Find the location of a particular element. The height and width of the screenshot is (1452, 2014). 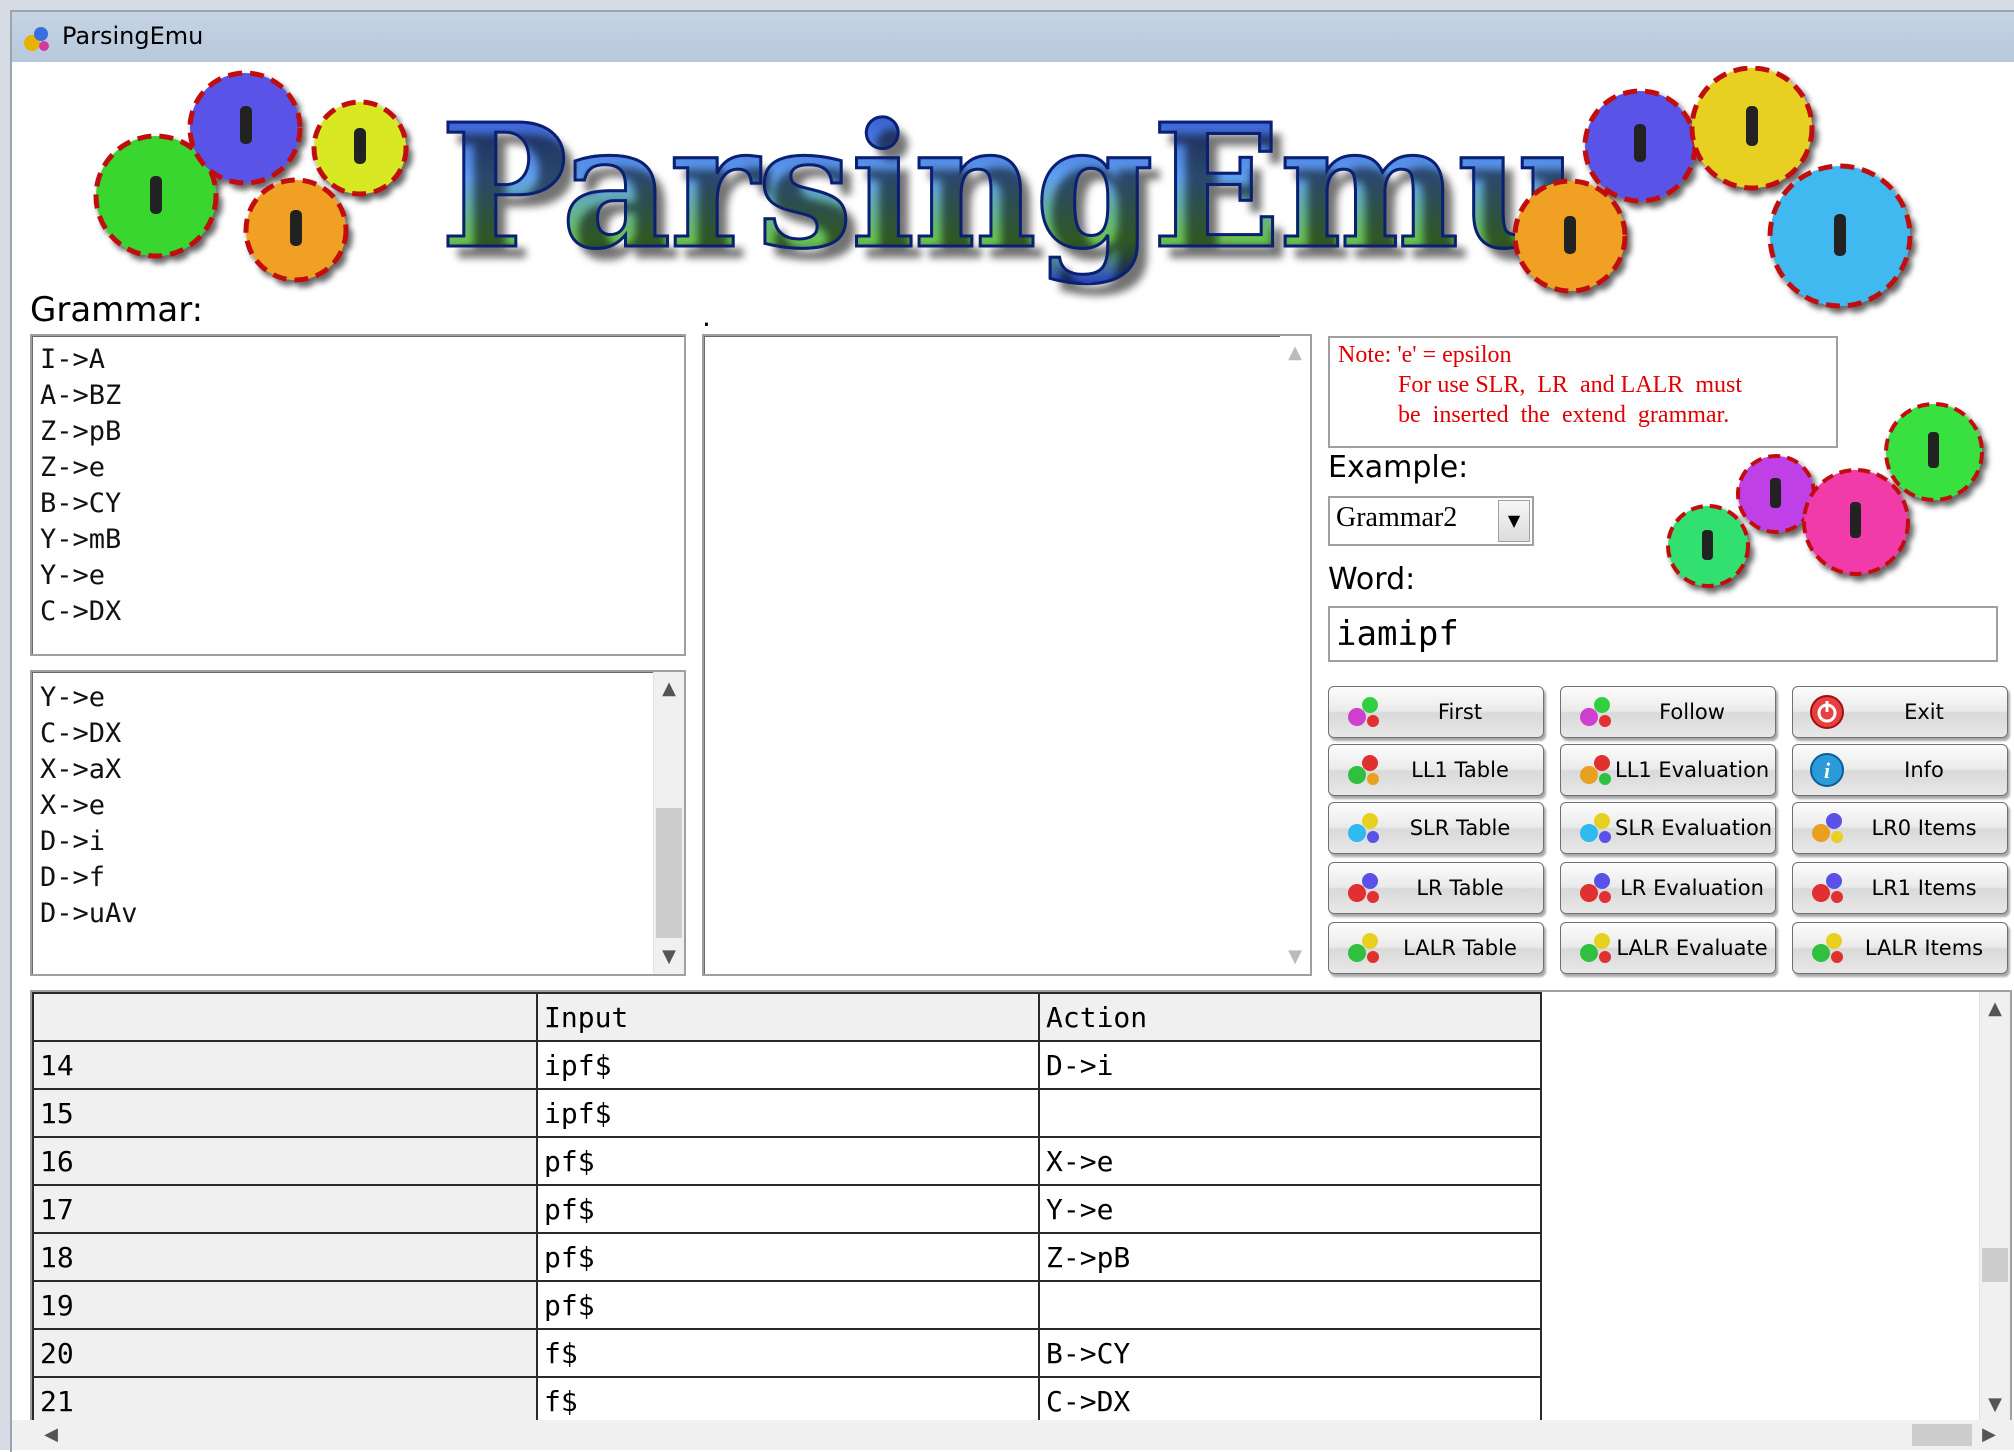

lr1-items-button-label: LR1 Items is located at coordinates (1924, 888).